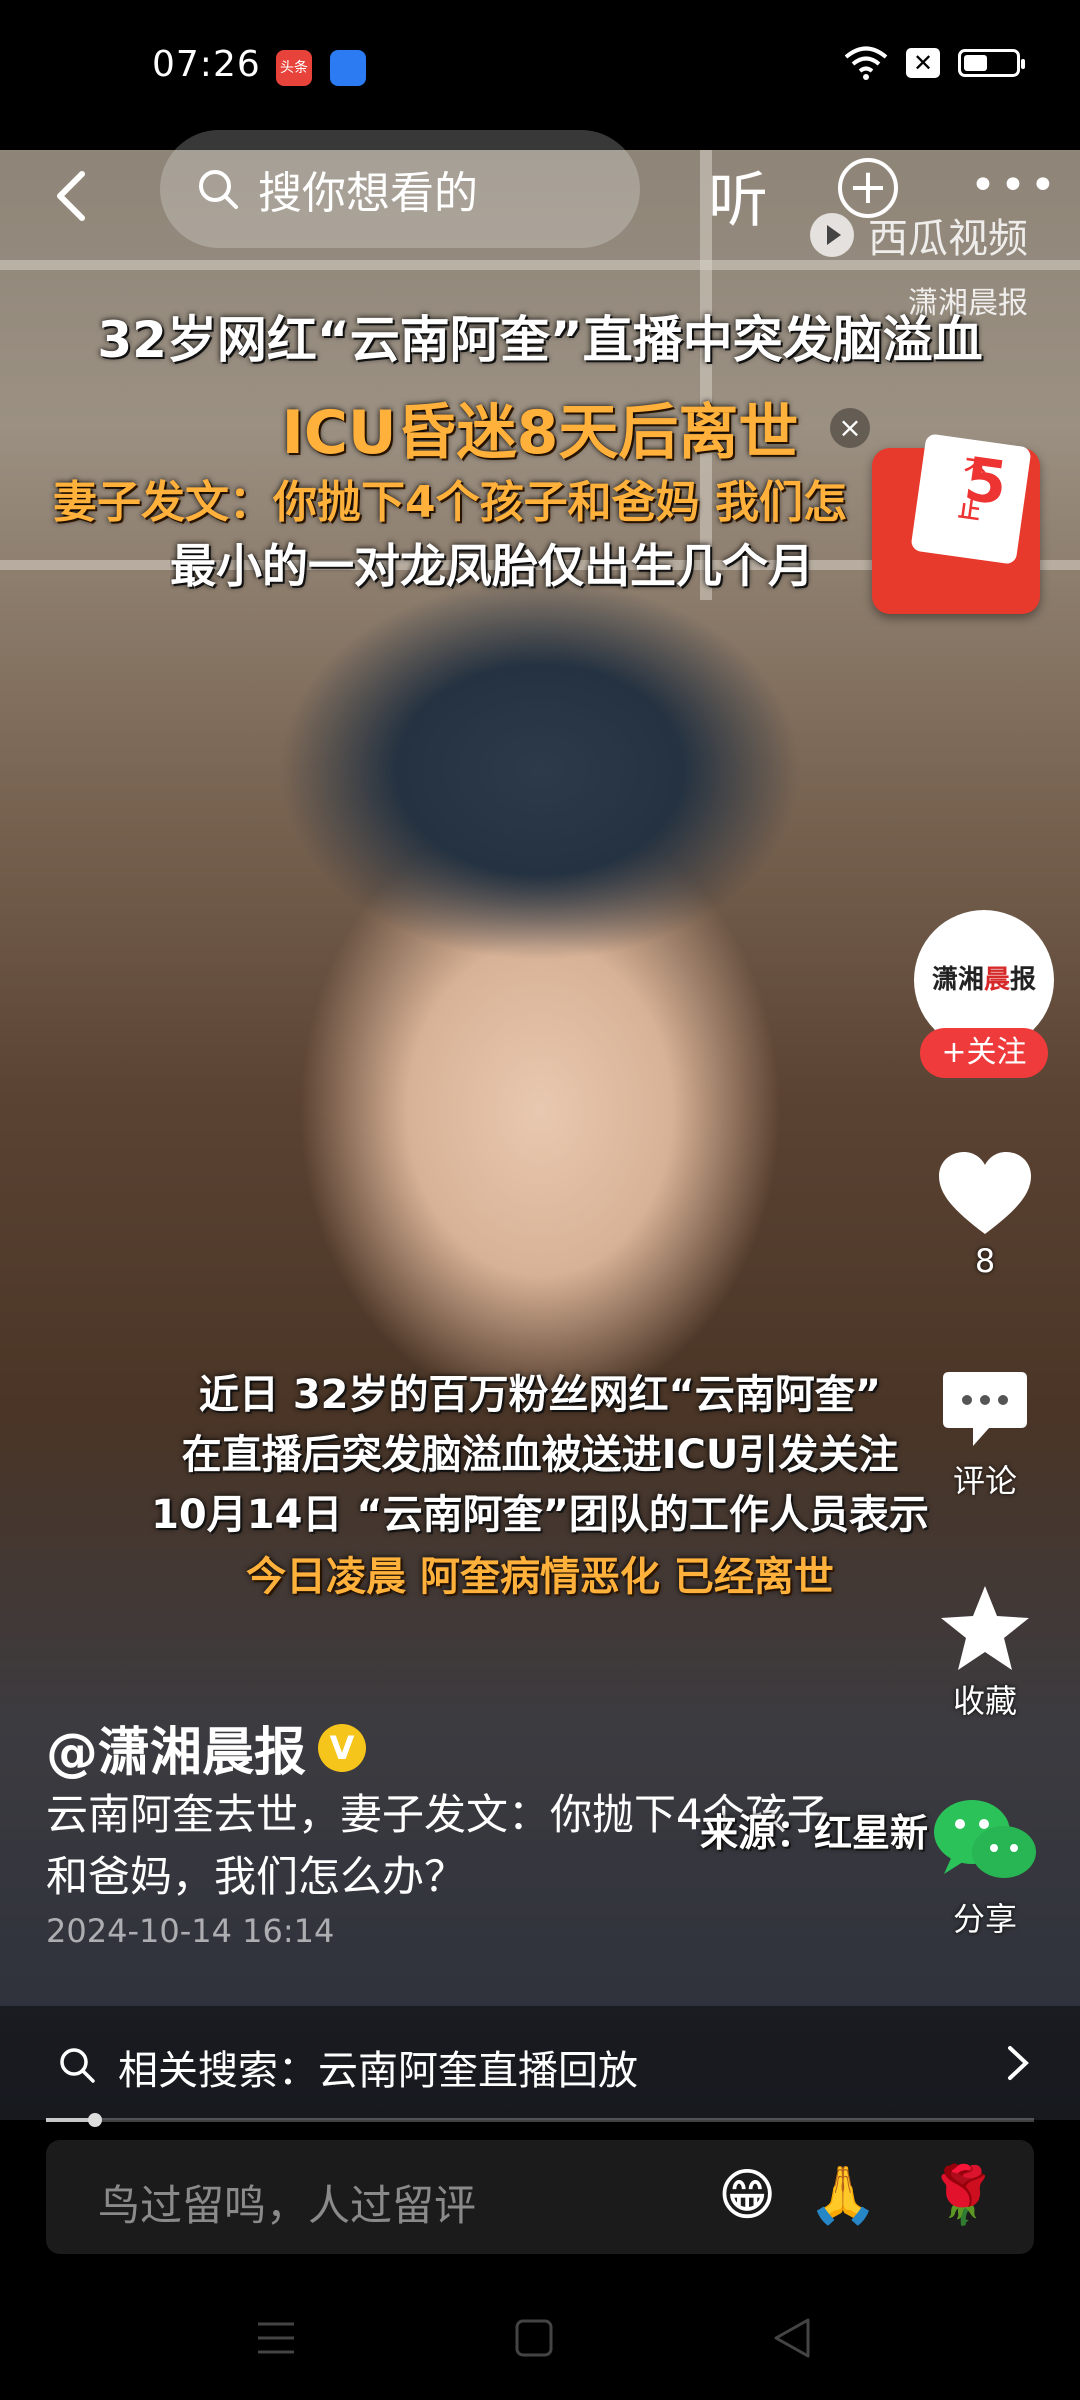  I want to click on notification-app-icon, so click(348, 68).